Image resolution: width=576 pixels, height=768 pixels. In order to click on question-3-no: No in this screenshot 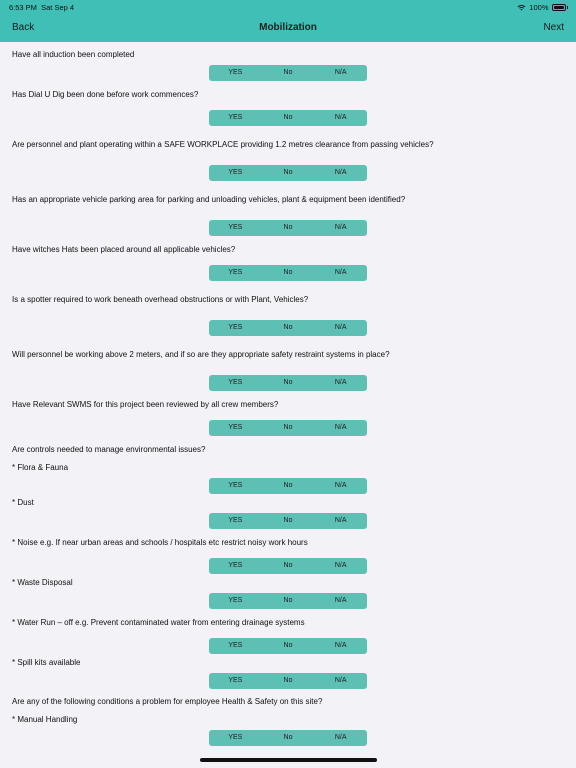, I will do `click(288, 173)`.